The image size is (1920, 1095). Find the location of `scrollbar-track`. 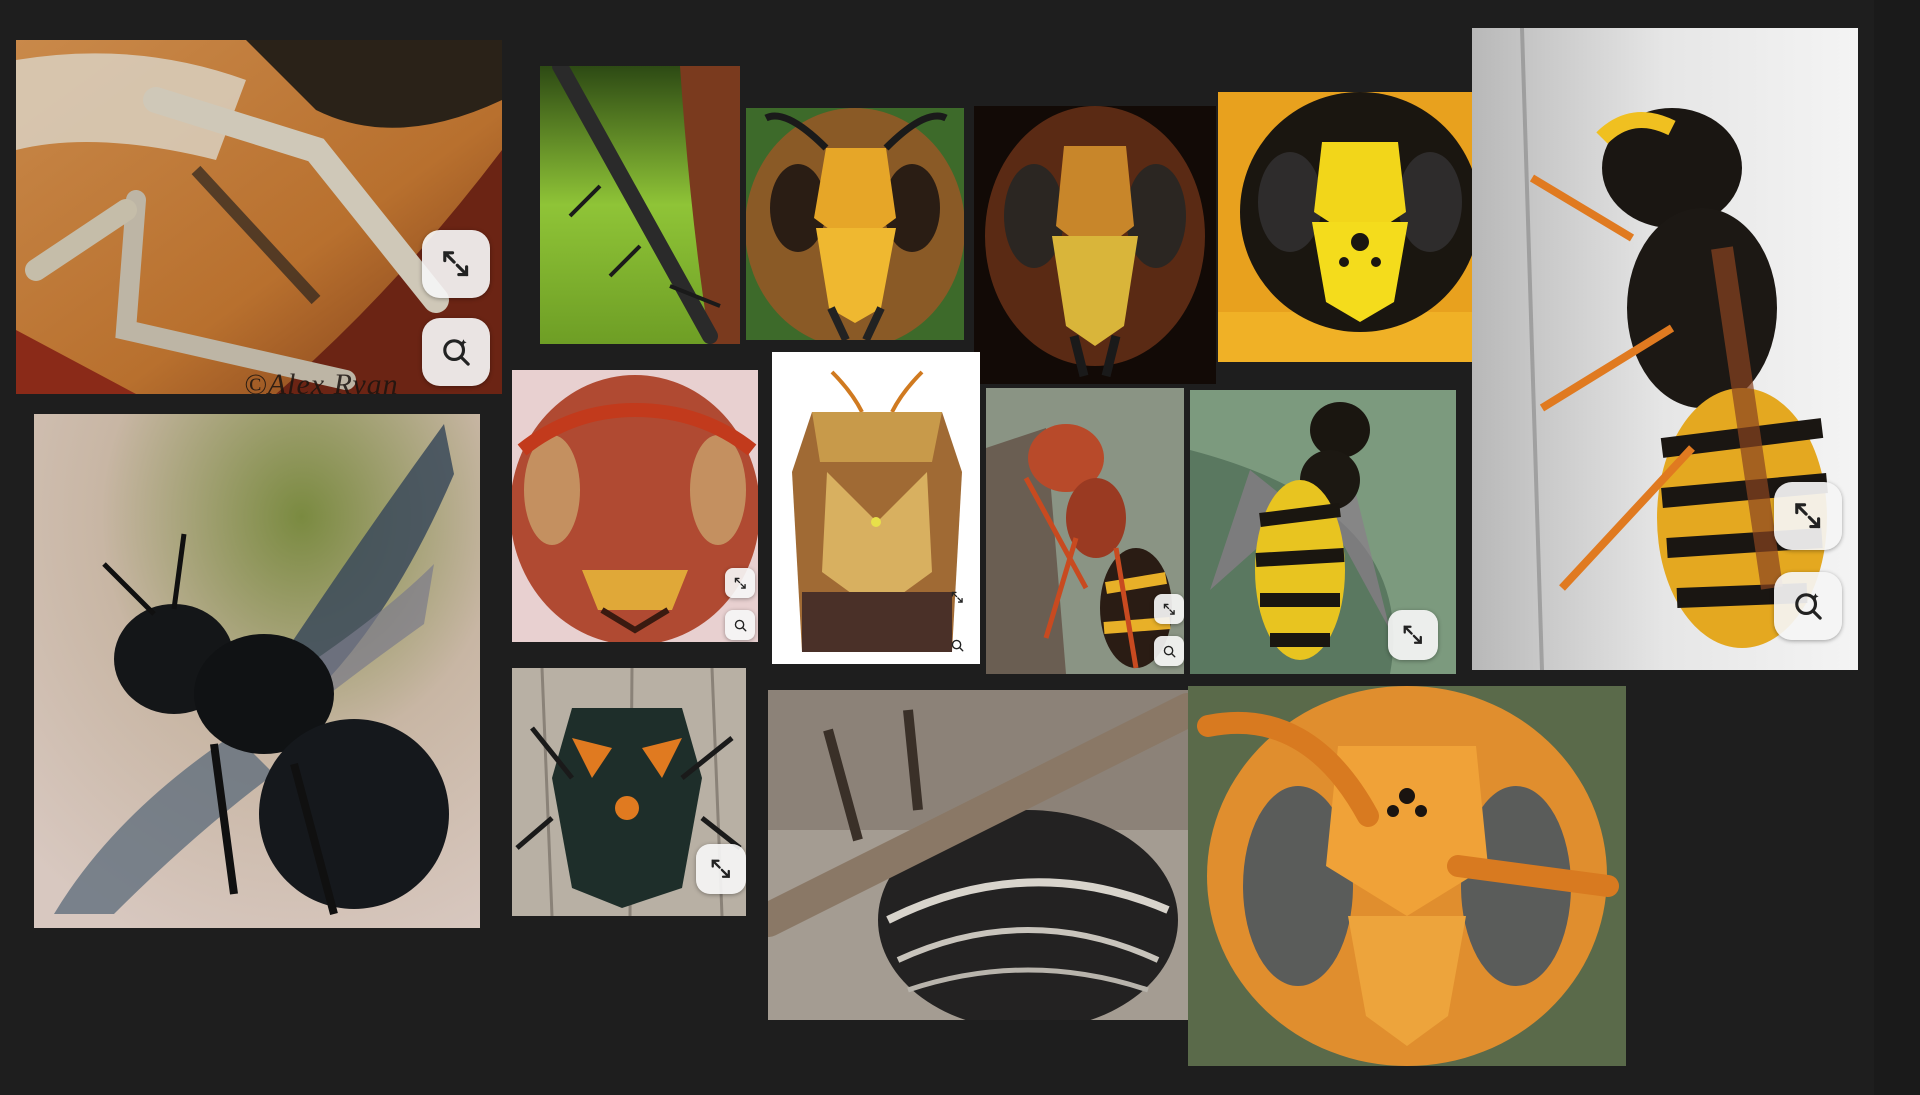

scrollbar-track is located at coordinates (1897, 547).